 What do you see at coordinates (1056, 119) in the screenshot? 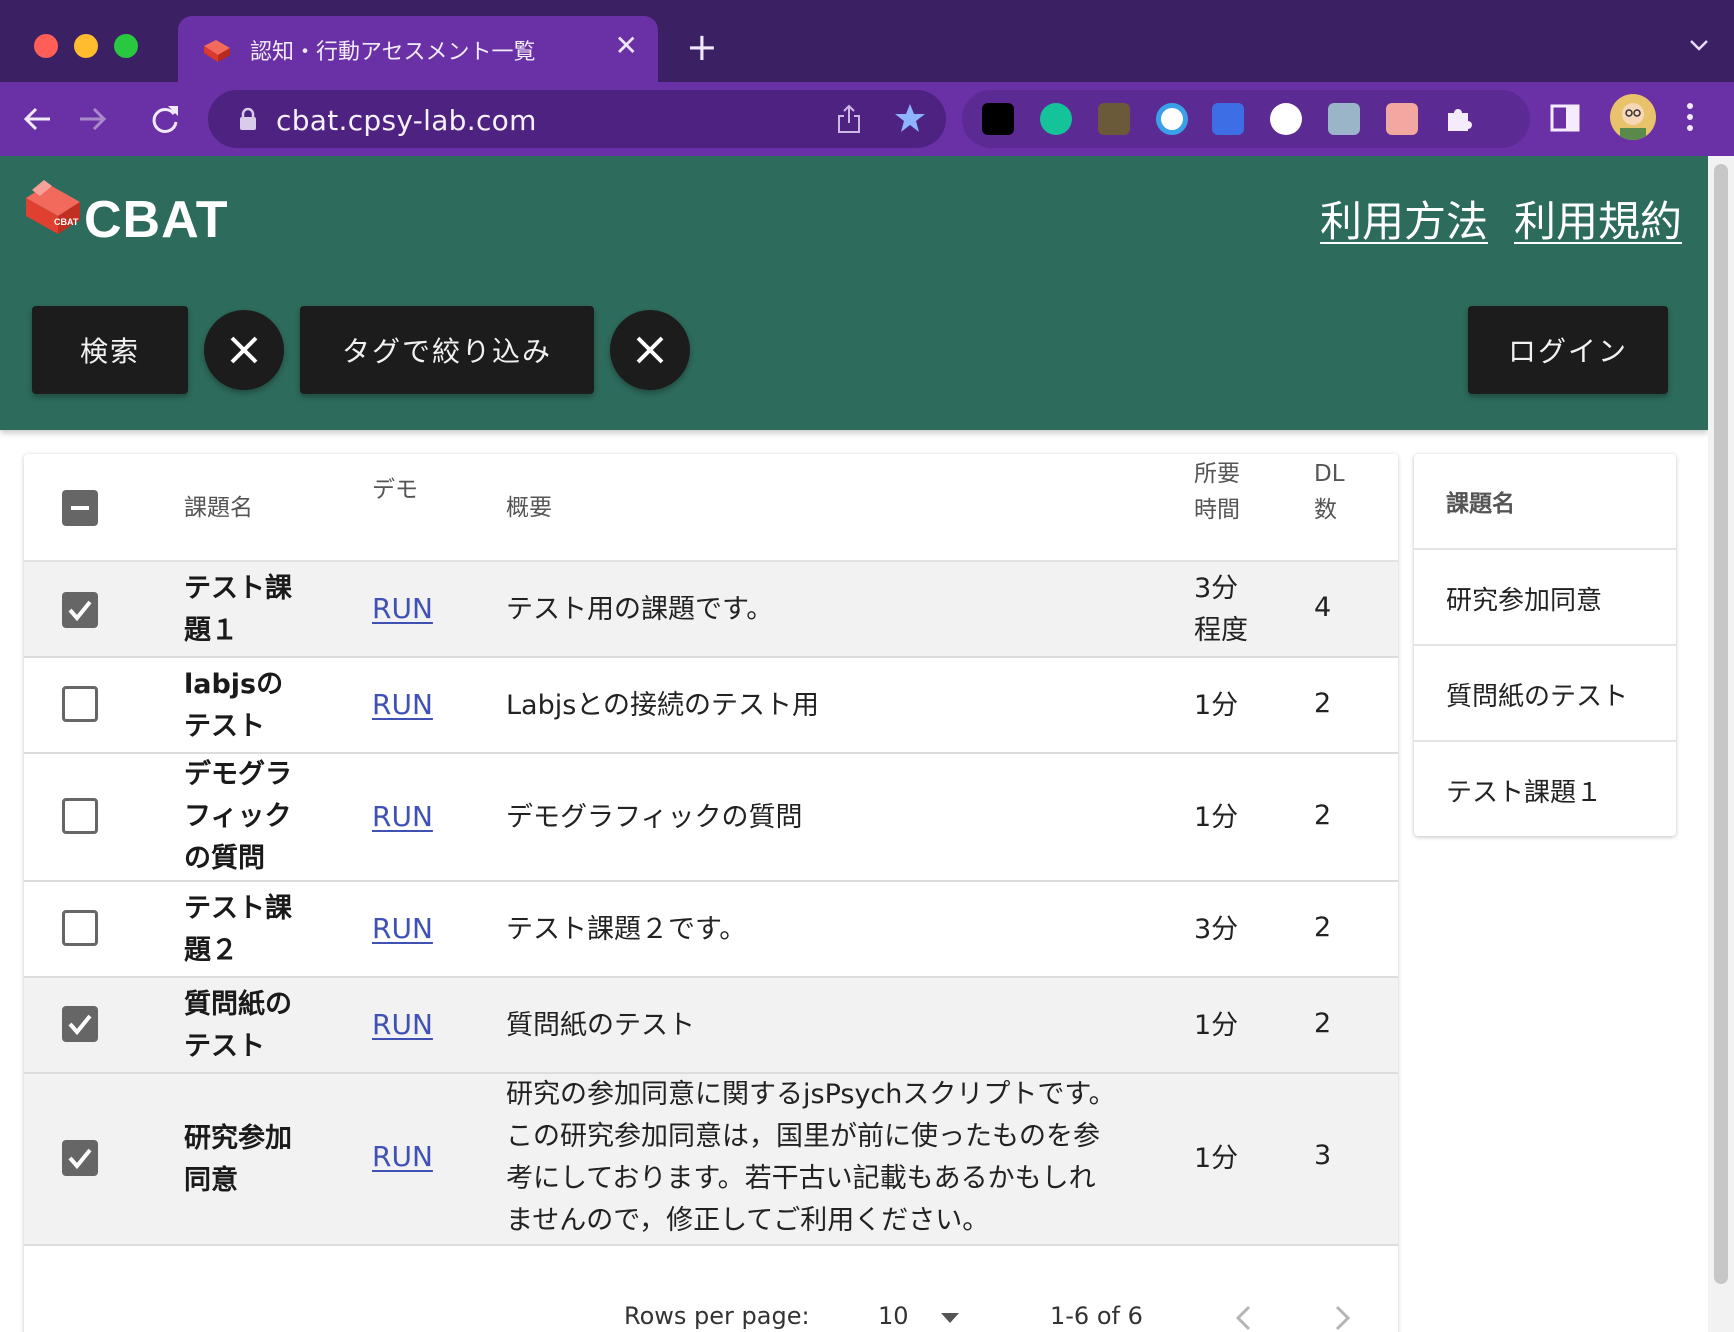
I see `extension-grammarly-icon` at bounding box center [1056, 119].